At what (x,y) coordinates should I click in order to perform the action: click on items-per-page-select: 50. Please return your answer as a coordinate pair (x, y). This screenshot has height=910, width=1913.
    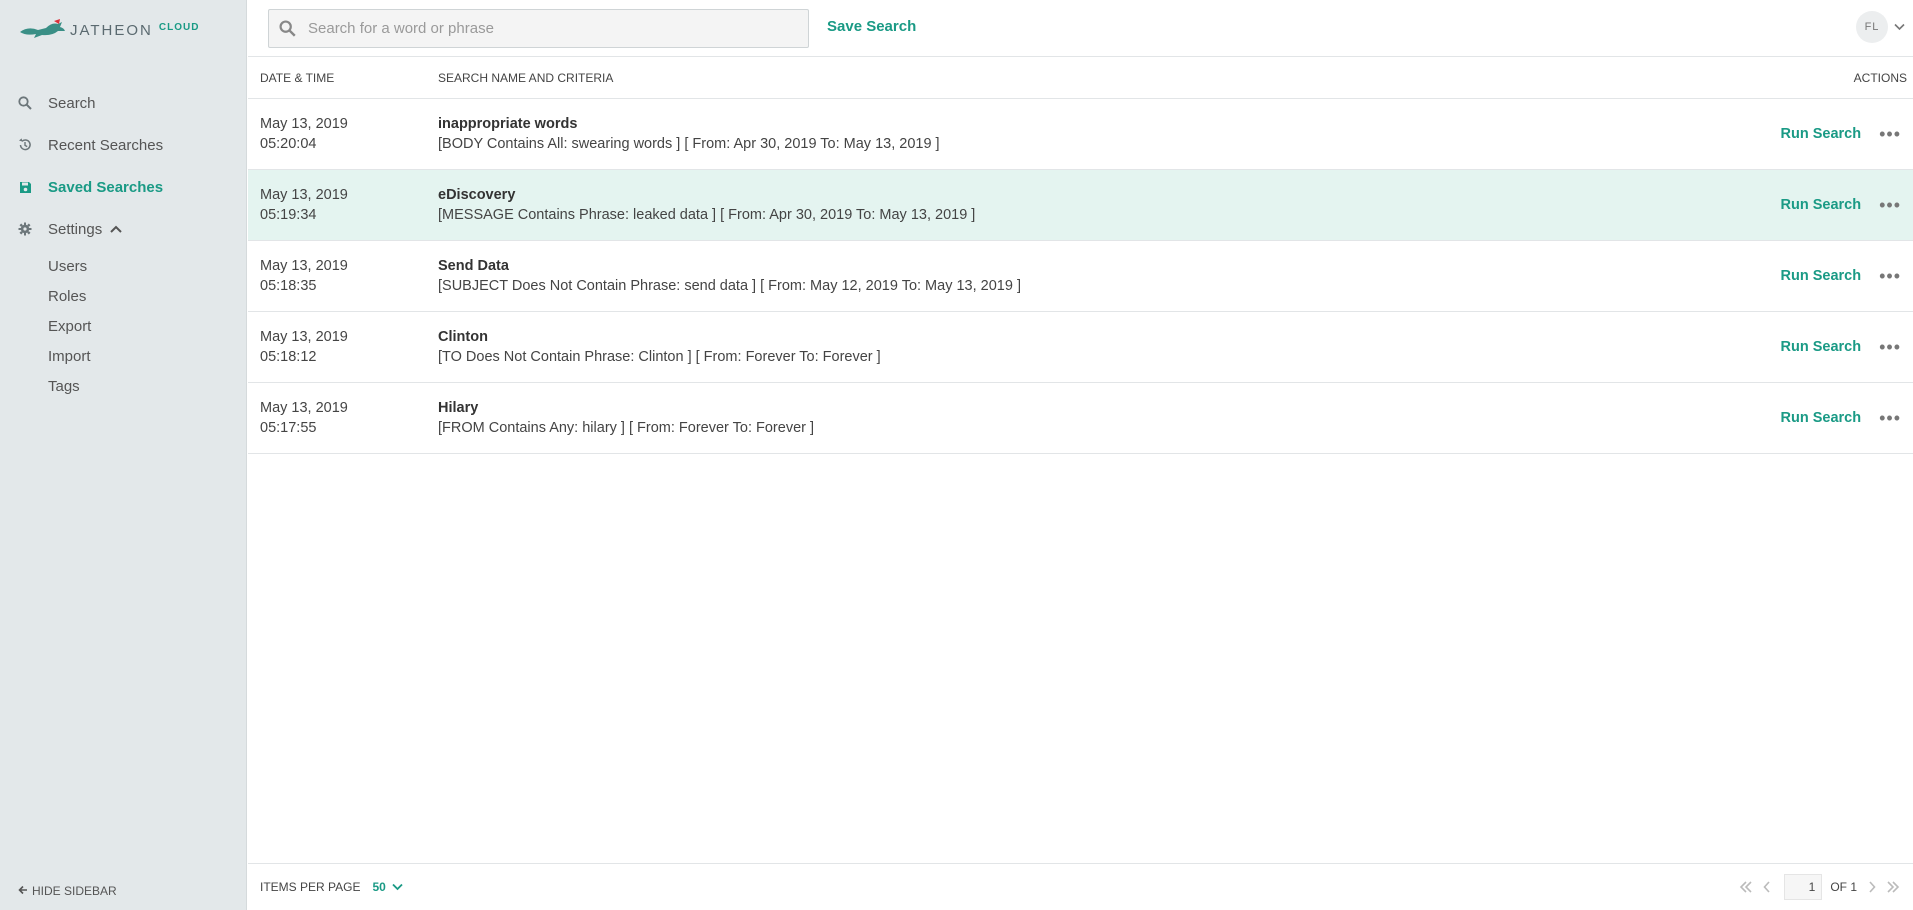
    Looking at the image, I should click on (387, 887).